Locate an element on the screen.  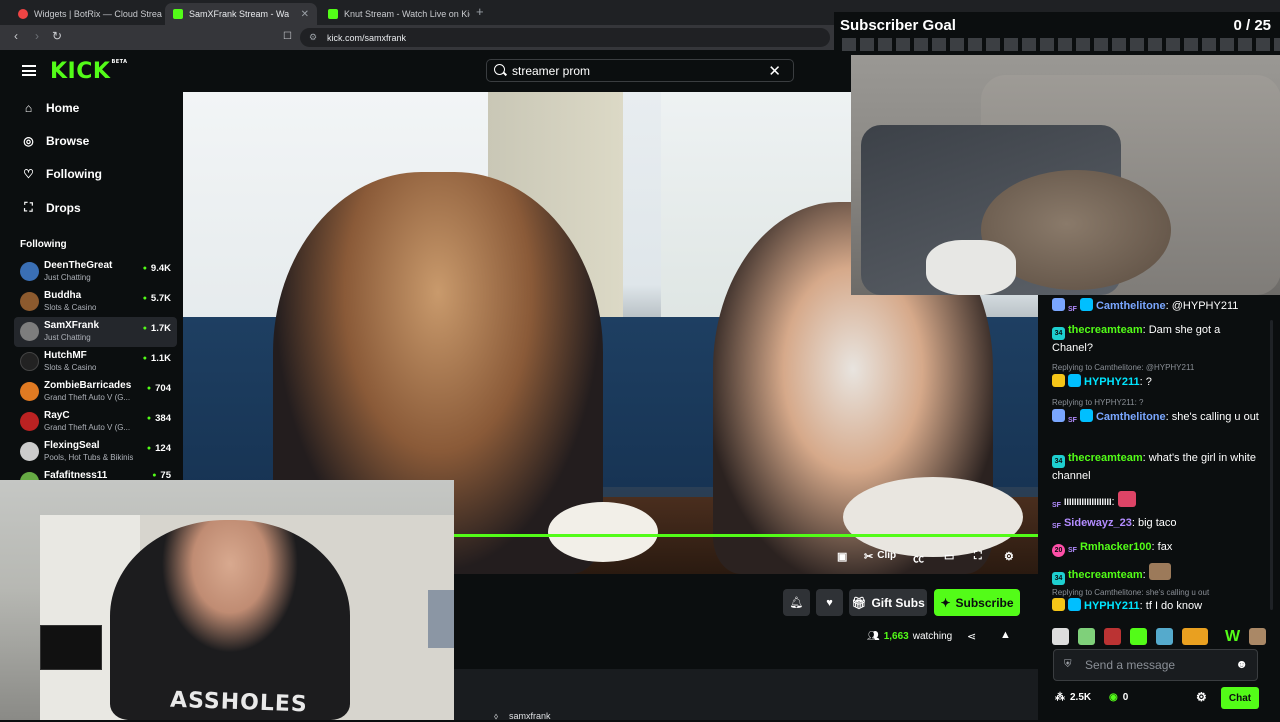
settings-gear-icon: ⚙ is located at coordinates (1009, 556).